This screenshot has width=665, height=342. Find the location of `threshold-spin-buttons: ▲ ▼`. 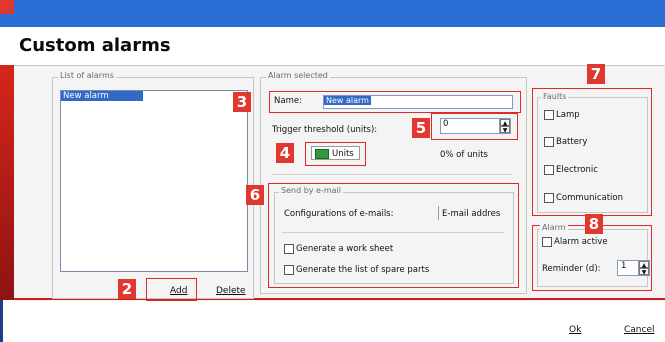

threshold-spin-buttons: ▲ ▼ is located at coordinates (504, 126).